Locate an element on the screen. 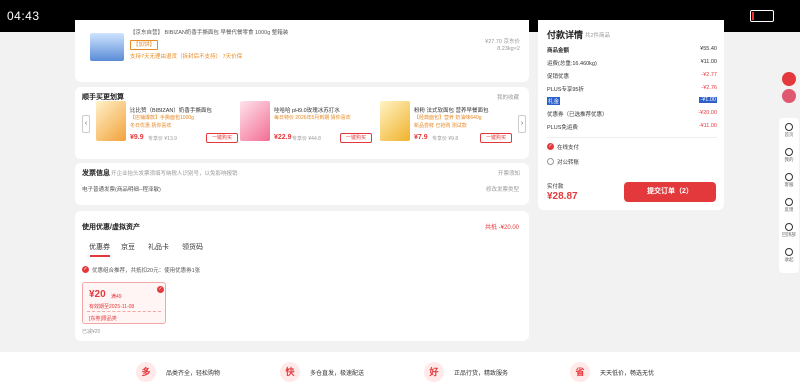  status-time: 04:43 is located at coordinates (23, 16).